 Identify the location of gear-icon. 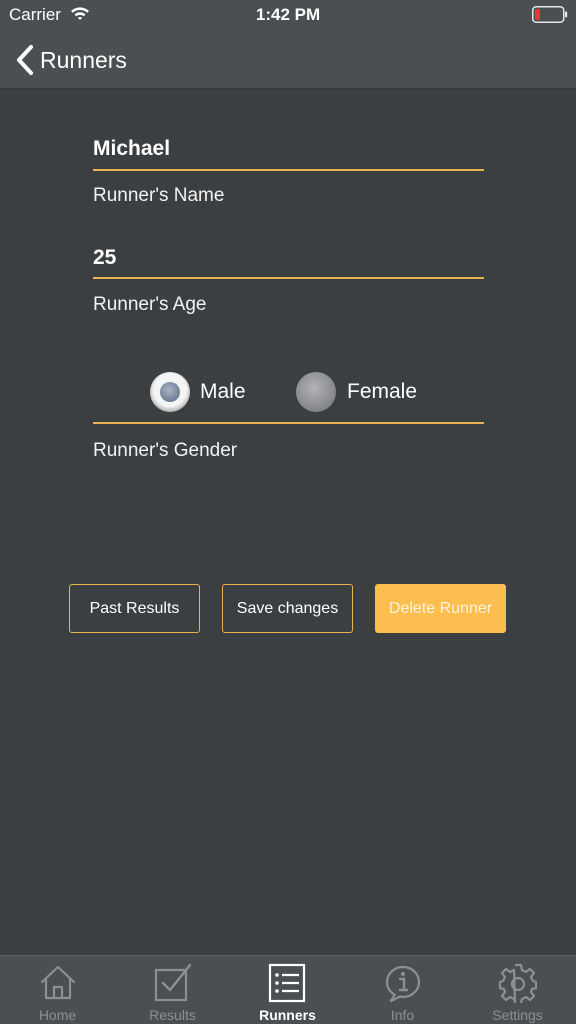
(518, 983).